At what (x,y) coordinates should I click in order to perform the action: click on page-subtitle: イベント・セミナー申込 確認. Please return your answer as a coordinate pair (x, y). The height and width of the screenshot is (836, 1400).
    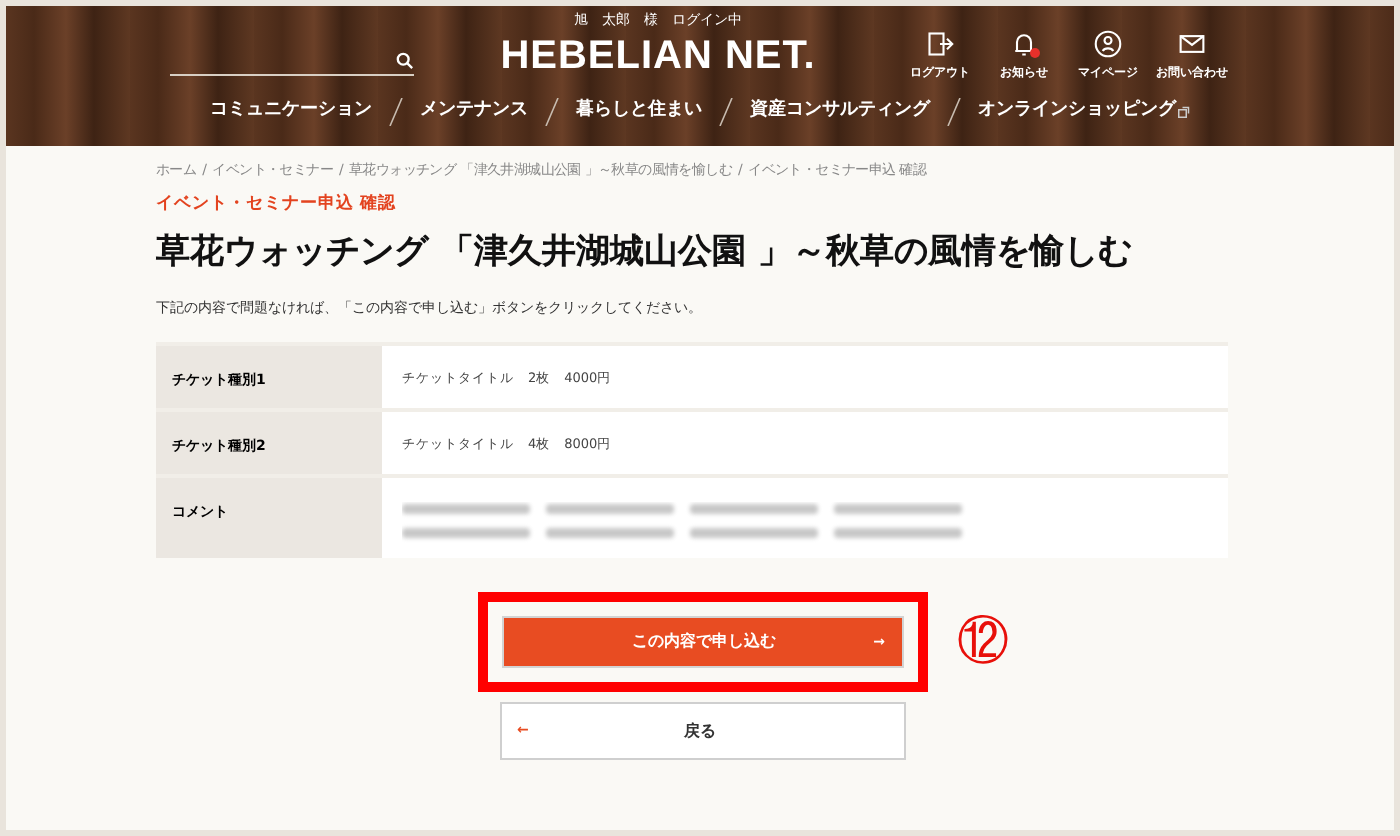
    Looking at the image, I should click on (277, 204).